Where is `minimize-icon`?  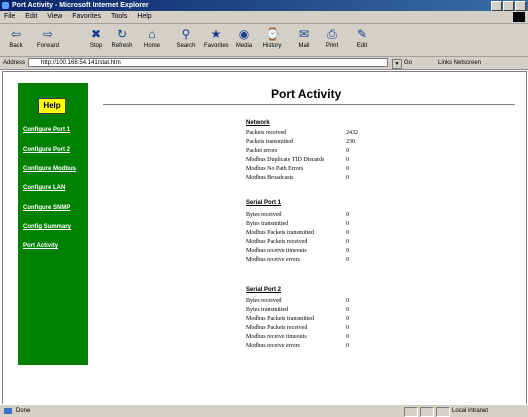
minimize-icon is located at coordinates (496, 6).